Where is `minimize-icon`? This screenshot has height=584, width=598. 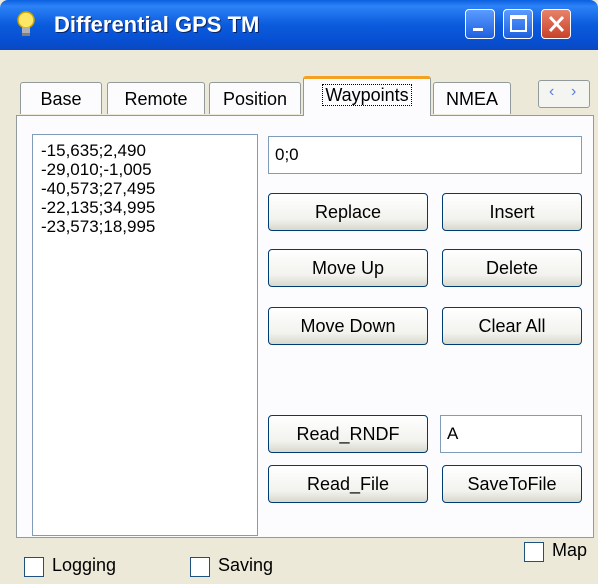 minimize-icon is located at coordinates (478, 29).